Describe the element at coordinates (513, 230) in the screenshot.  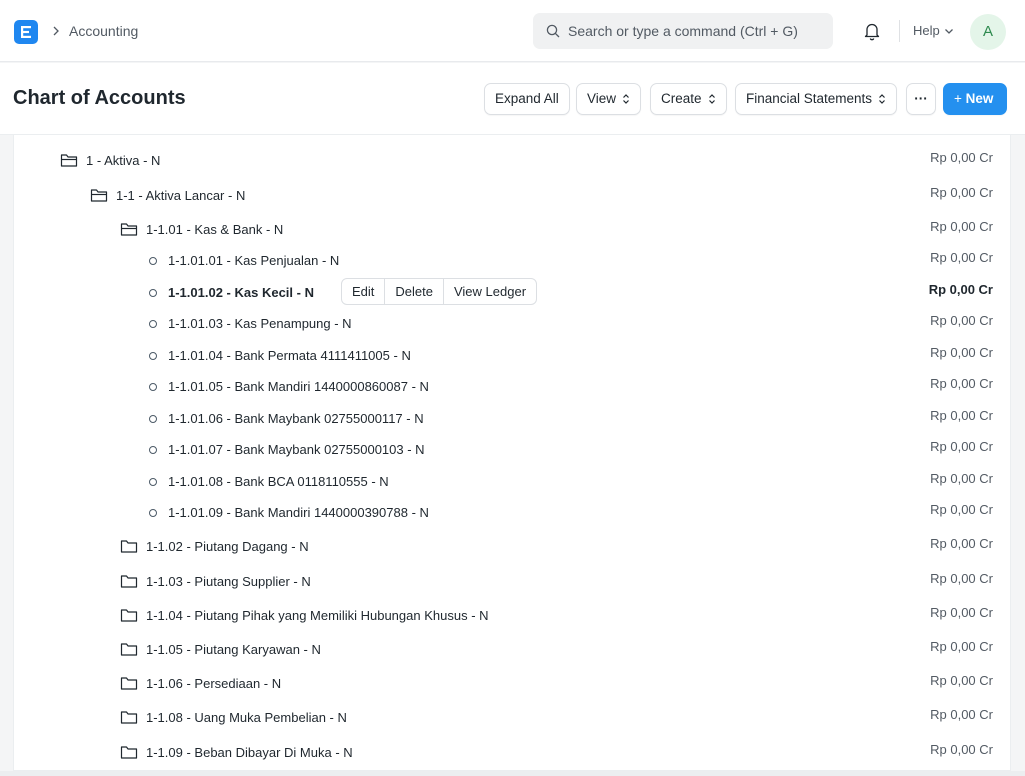
I see `tree-row: 1-1.01 - Kas & Bank - N Rp 0,00 Cr` at that location.